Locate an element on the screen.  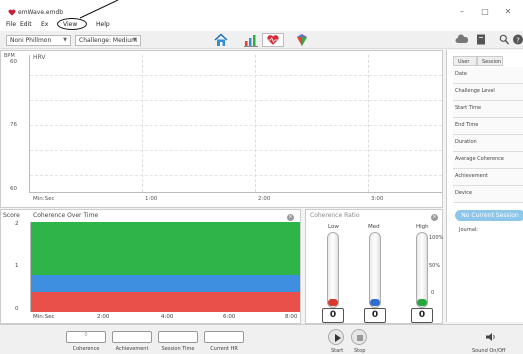
stop-icon is located at coordinates (360, 338).